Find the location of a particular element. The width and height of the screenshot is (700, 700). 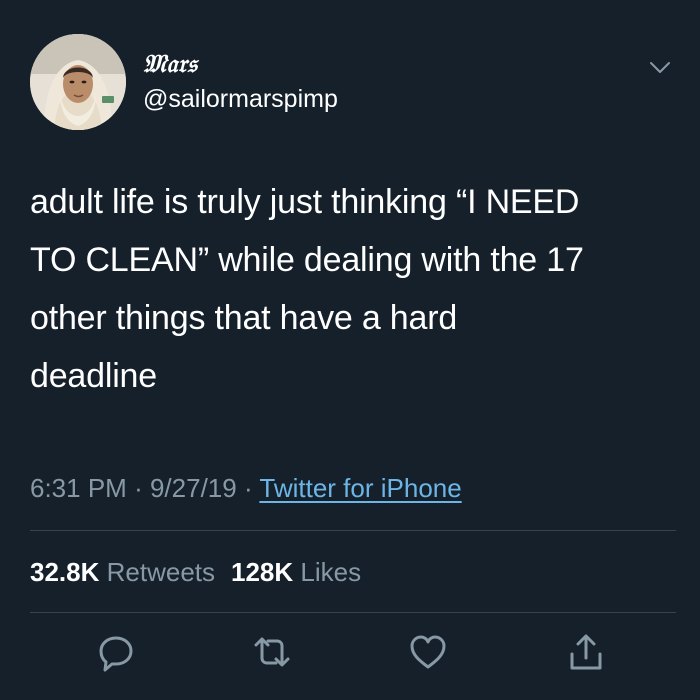

user-handle: @sailormarspimp is located at coordinates (240, 99).